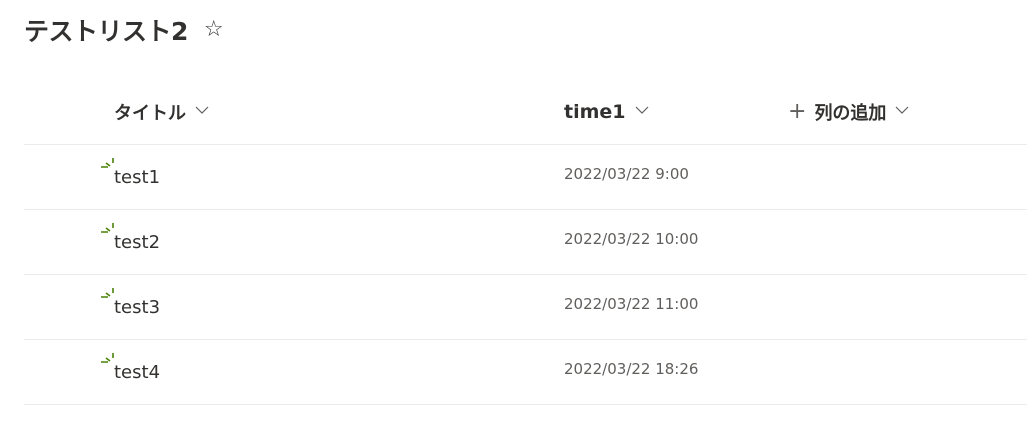  Describe the element at coordinates (137, 242) in the screenshot. I see `row-title: test2` at that location.